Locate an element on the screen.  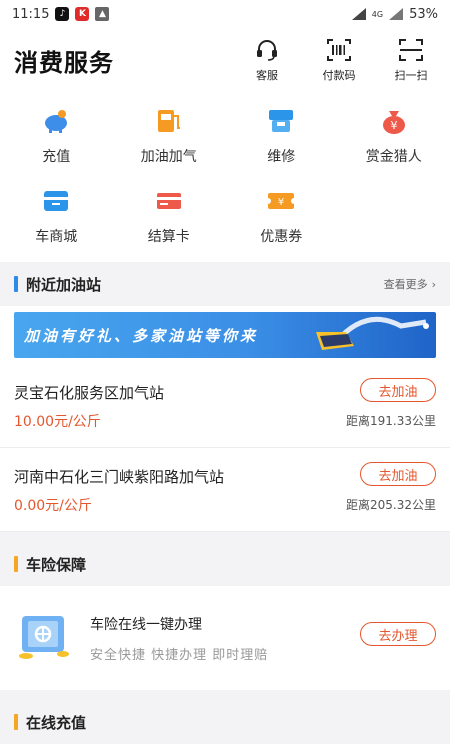
piggy-bank-icon is located at coordinates (56, 121).